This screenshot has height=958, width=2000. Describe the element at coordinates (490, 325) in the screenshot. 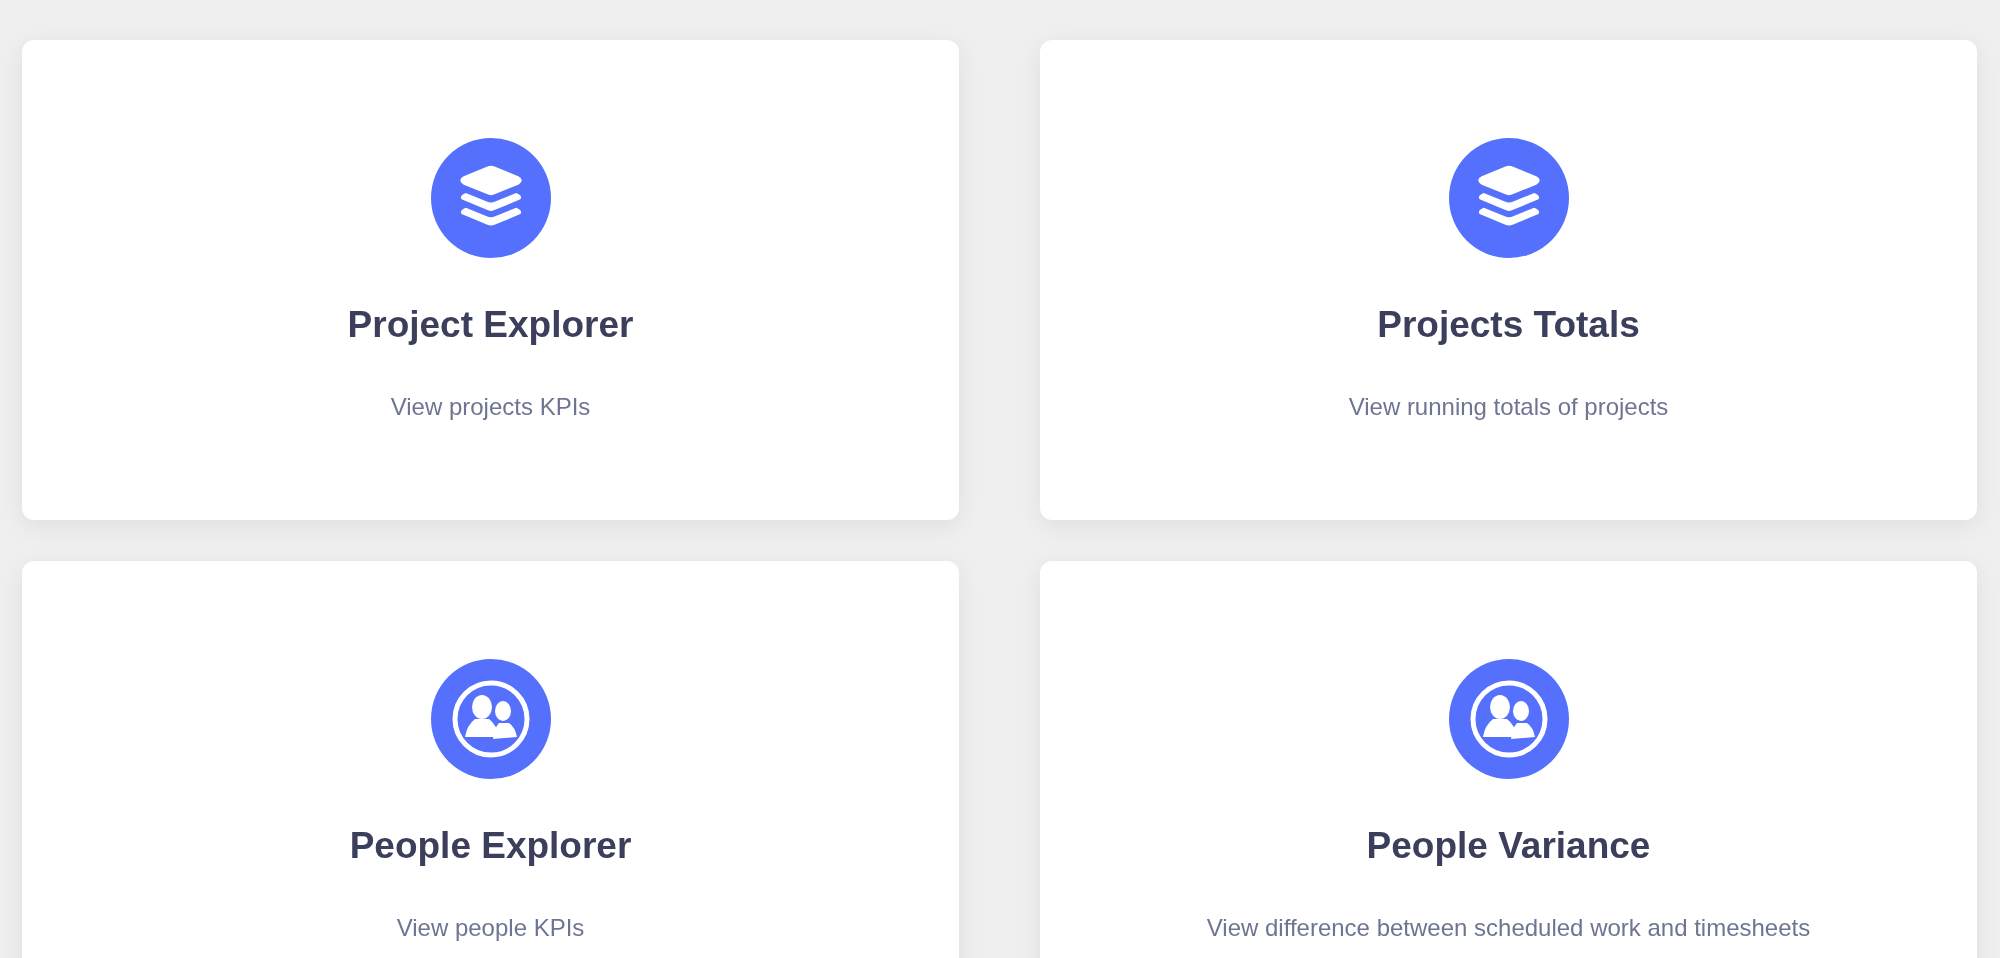

I see `card-title: Project Explorer` at that location.